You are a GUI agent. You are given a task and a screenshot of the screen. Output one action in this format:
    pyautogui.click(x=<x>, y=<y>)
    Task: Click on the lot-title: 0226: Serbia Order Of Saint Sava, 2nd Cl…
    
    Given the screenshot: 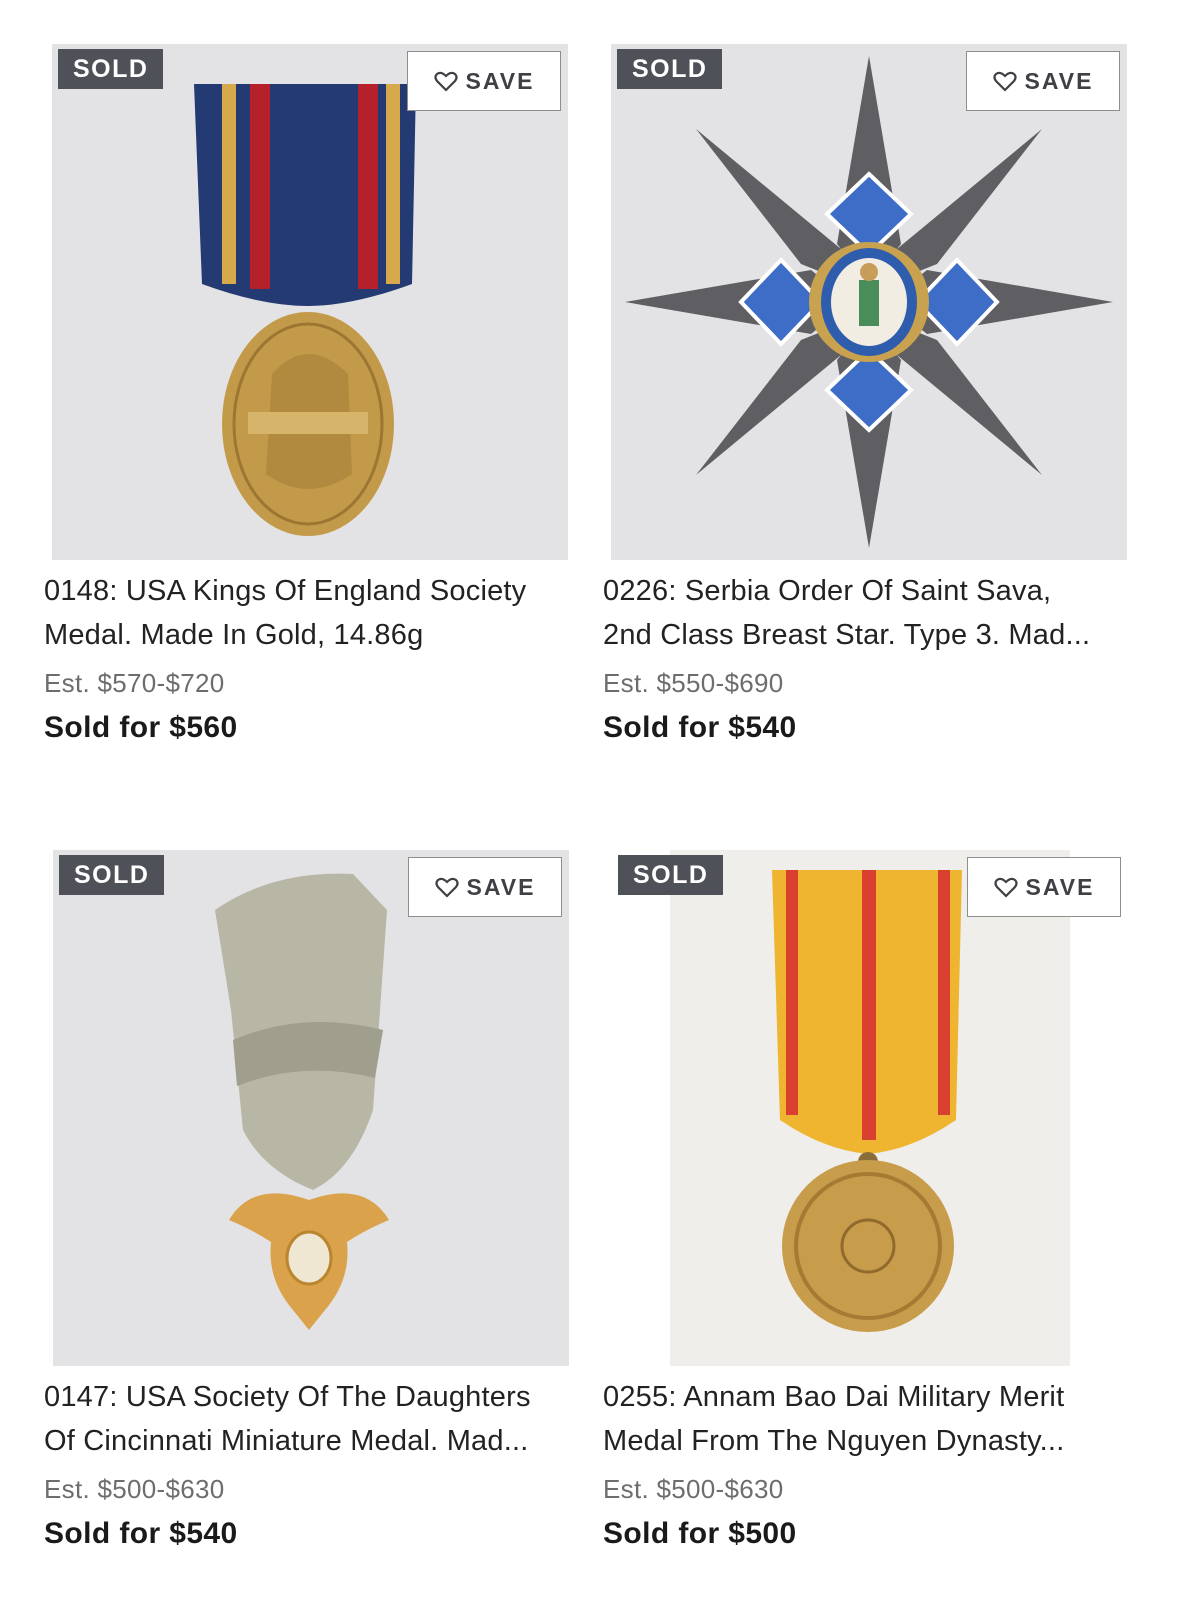 What is the action you would take?
    pyautogui.click(x=873, y=613)
    